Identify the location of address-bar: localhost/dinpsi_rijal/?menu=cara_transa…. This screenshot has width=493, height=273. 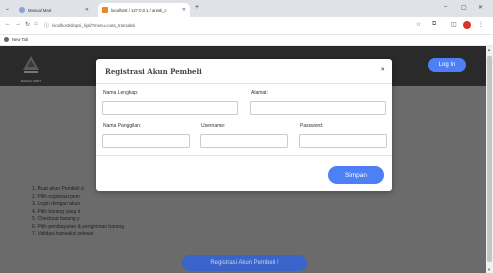
(93, 25).